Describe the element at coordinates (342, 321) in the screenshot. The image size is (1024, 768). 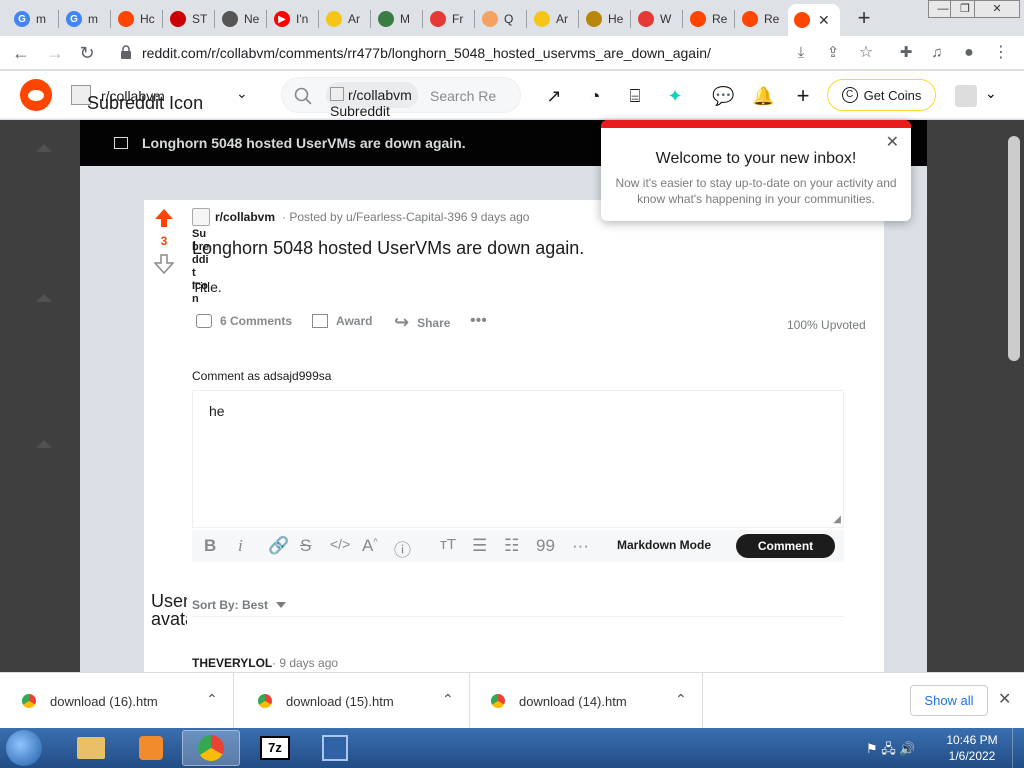
I see `award-button: Award` at that location.